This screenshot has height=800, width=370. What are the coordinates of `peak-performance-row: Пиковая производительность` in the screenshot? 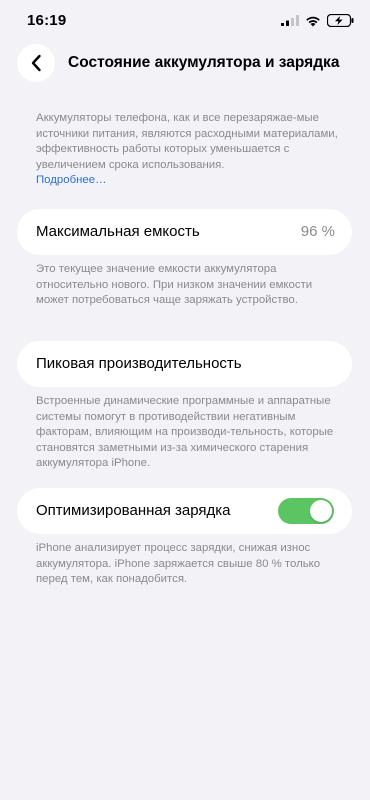 It's located at (184, 364).